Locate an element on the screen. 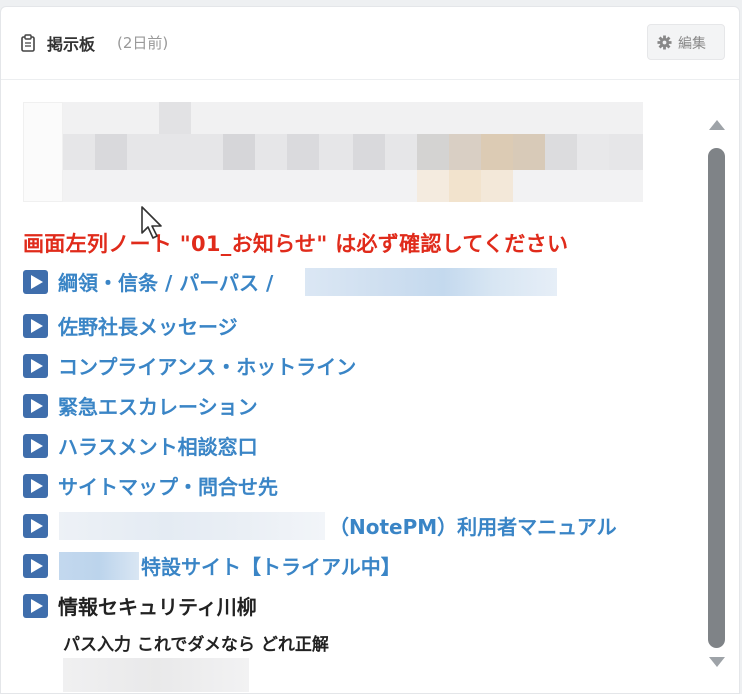 The width and height of the screenshot is (742, 694). link-item-president-message: 佐野社長メッセージ is located at coordinates (223, 325).